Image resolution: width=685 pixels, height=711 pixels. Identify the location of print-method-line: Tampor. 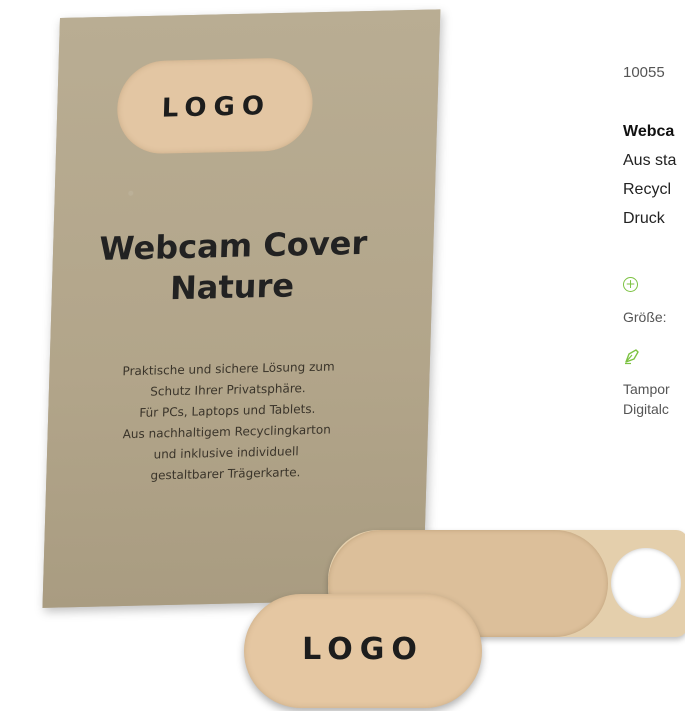
(646, 389).